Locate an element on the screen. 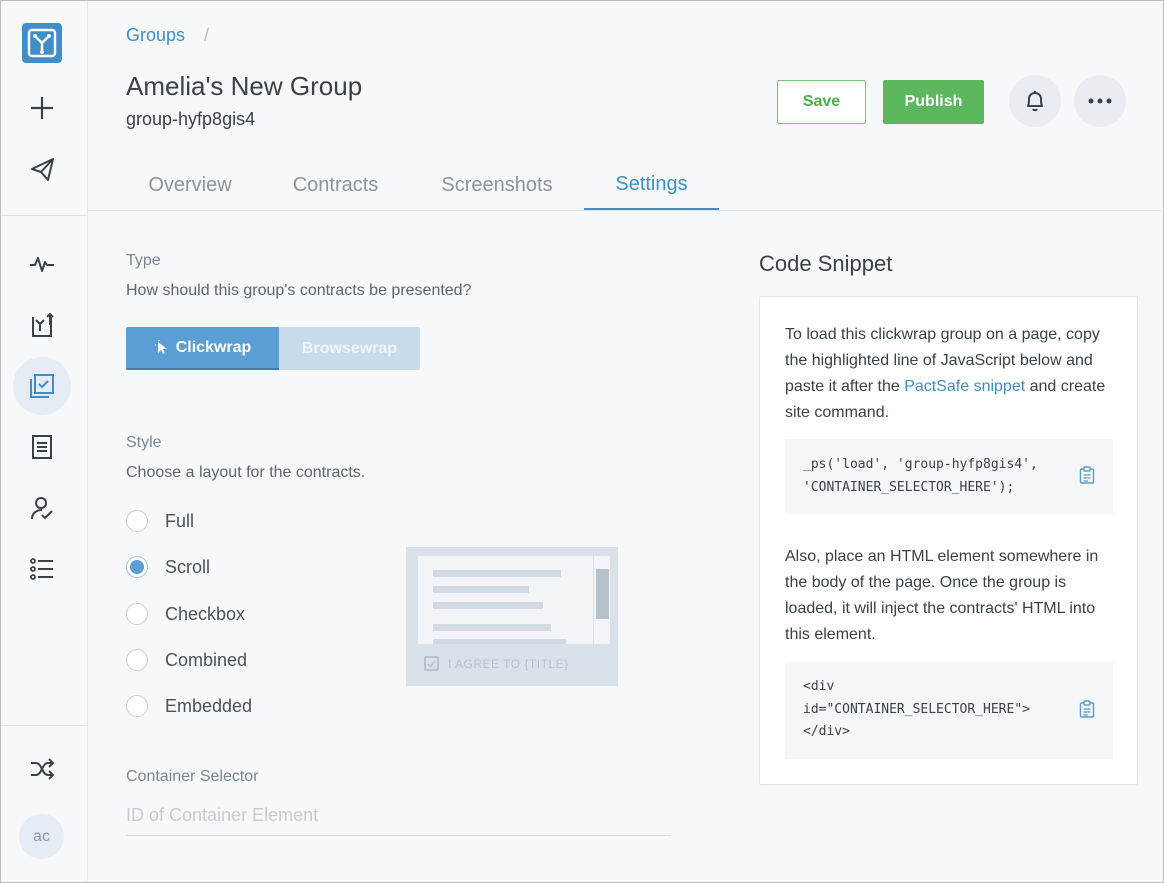 Image resolution: width=1164 pixels, height=883 pixels. sidebar: ac is located at coordinates (44, 441).